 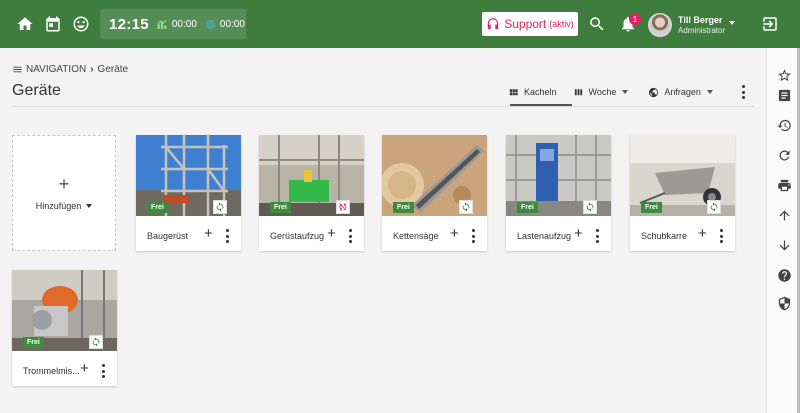 I want to click on history-icon, so click(x=784, y=125).